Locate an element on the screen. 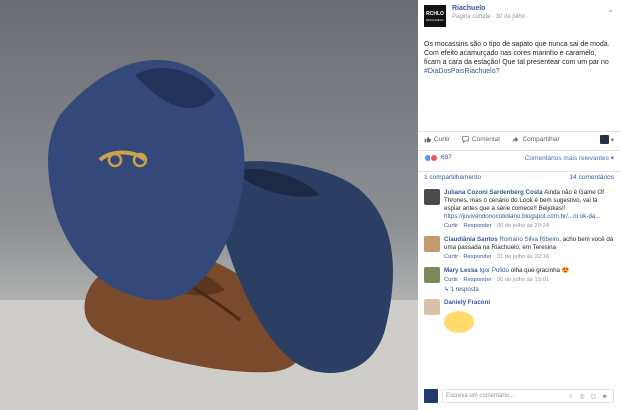 This screenshot has height=410, width=620. reactions-bar: 697 Comentários mais relevantes ▾ is located at coordinates (519, 157).